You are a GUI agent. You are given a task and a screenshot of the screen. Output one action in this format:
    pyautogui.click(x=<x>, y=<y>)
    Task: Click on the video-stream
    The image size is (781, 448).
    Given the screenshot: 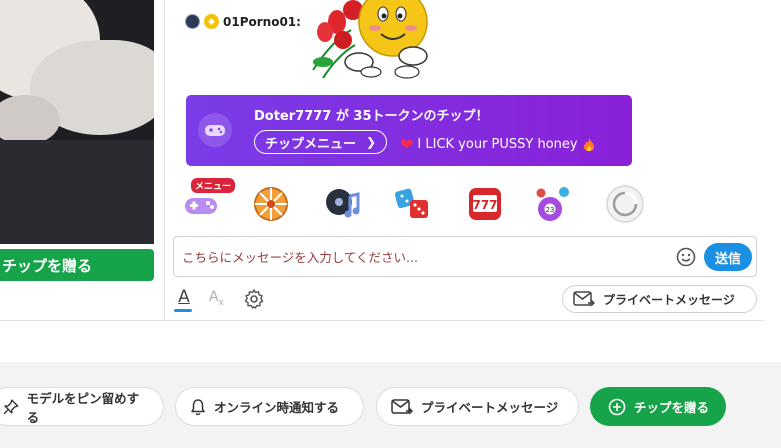 What is the action you would take?
    pyautogui.click(x=77, y=122)
    